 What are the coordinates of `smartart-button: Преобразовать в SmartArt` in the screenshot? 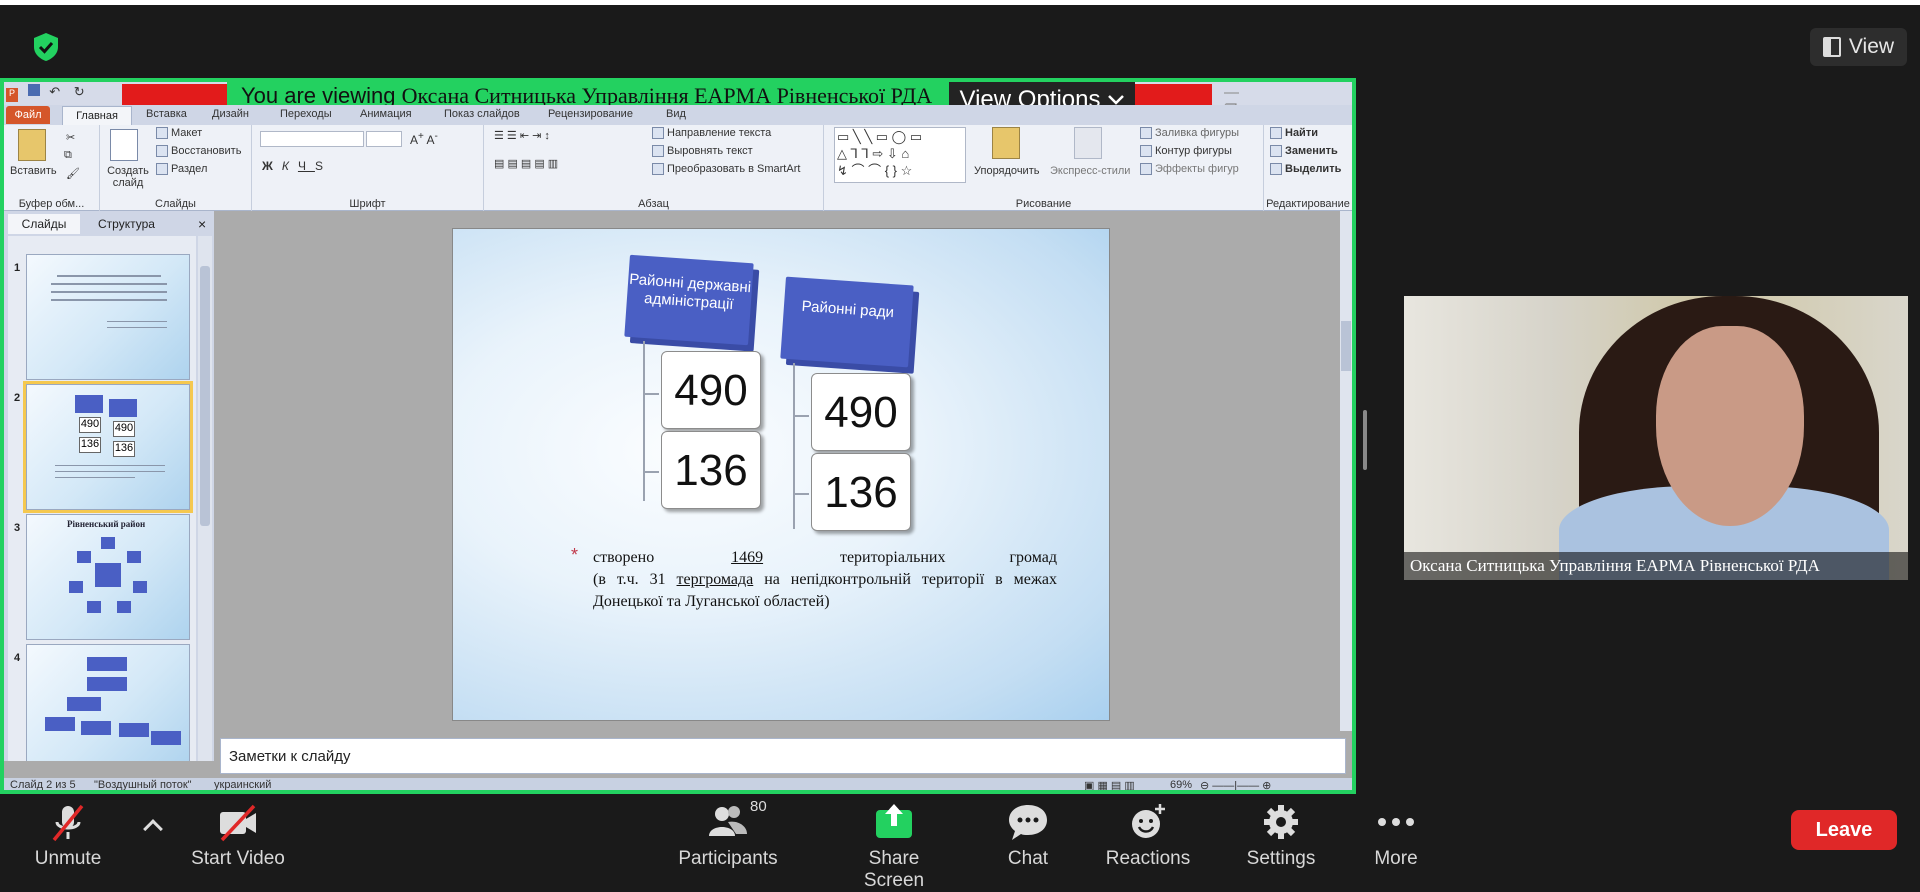 It's located at (726, 169).